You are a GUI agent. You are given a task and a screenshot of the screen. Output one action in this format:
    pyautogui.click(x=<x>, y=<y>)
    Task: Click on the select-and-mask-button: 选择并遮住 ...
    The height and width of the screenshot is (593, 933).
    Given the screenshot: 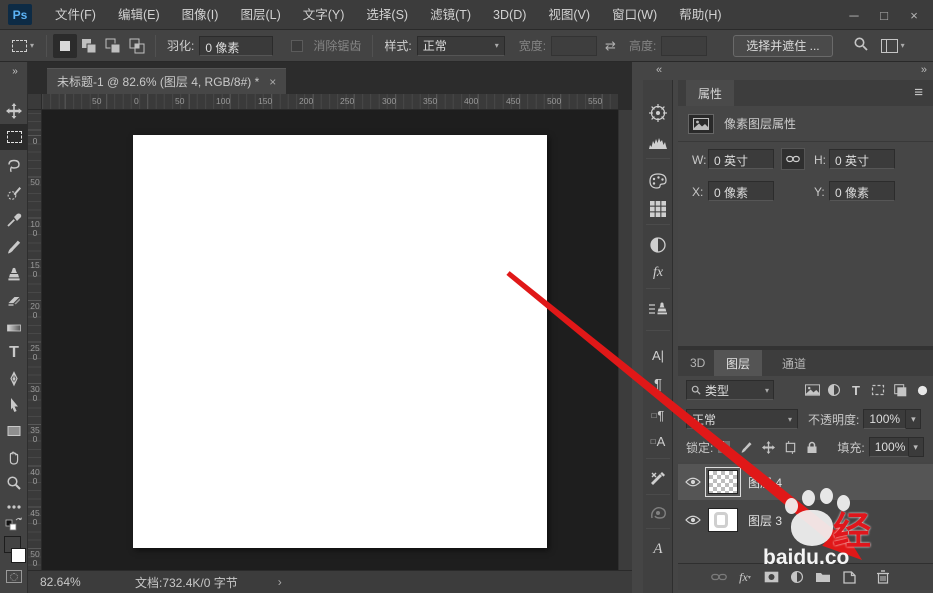 What is the action you would take?
    pyautogui.click(x=783, y=45)
    